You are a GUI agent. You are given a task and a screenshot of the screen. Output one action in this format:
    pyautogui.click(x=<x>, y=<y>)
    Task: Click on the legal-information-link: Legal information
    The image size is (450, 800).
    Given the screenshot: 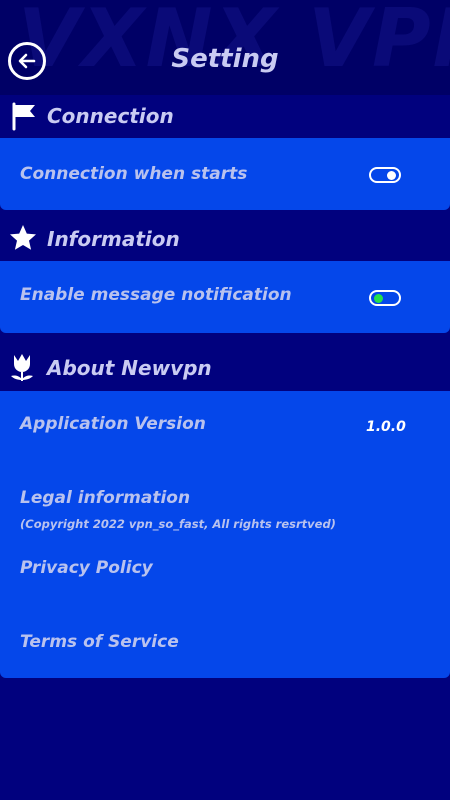 What is the action you would take?
    pyautogui.click(x=105, y=498)
    